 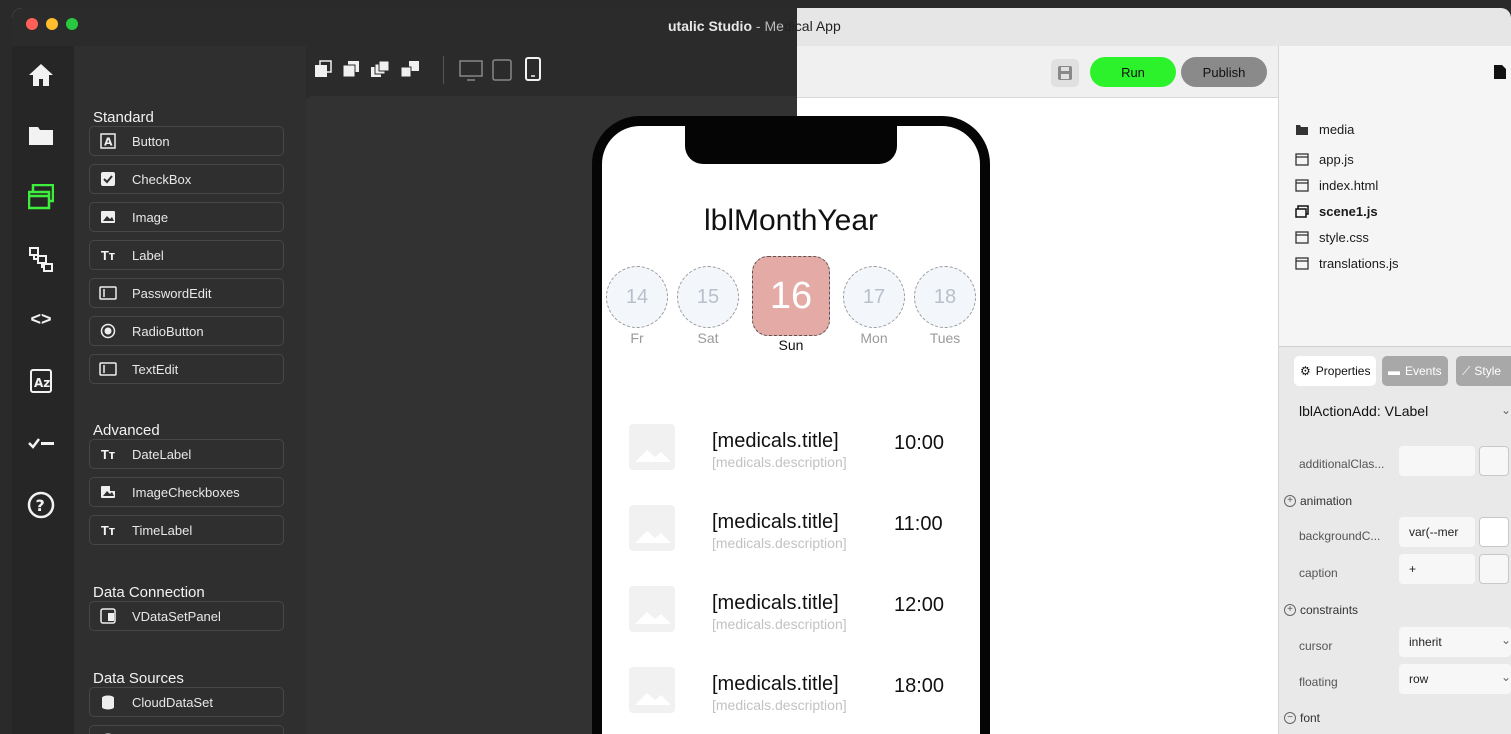 What do you see at coordinates (41, 443) in the screenshot?
I see `checklist-icon` at bounding box center [41, 443].